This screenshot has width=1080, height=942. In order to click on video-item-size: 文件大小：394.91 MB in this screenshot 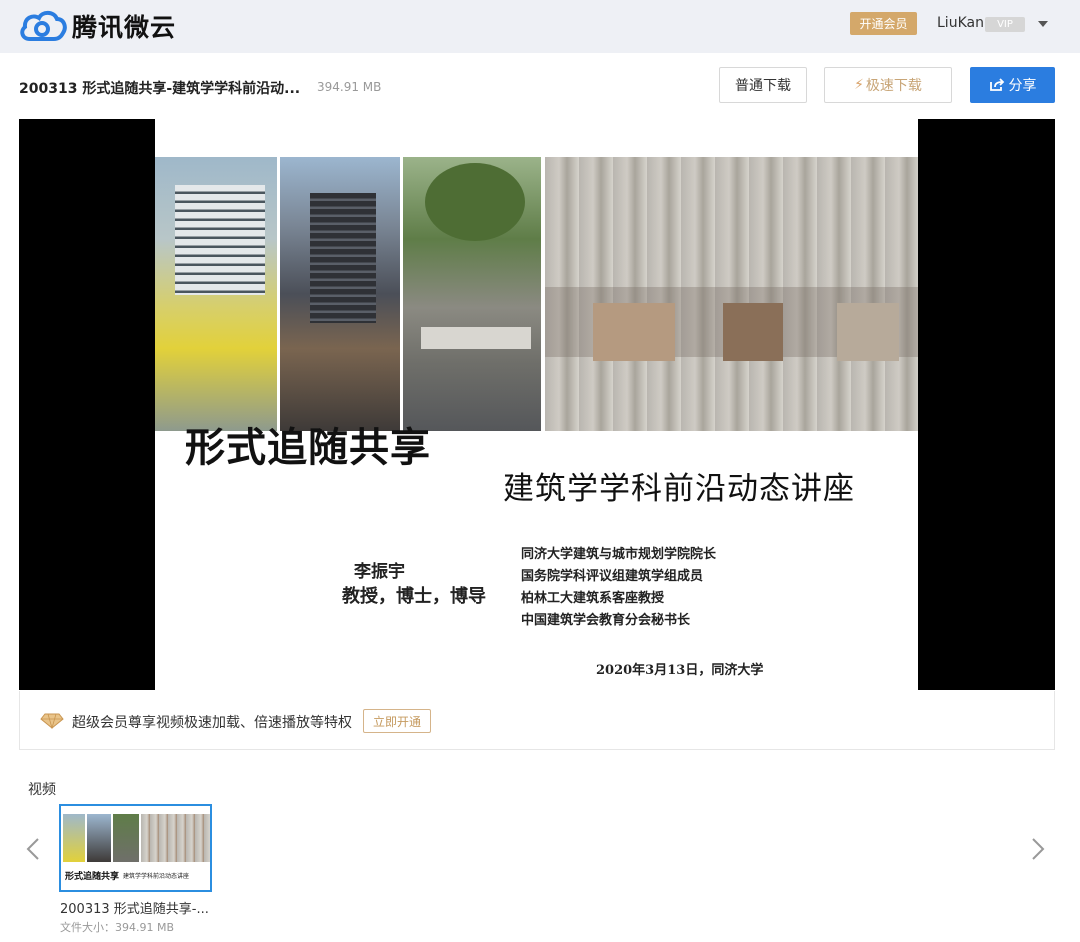, I will do `click(117, 927)`.